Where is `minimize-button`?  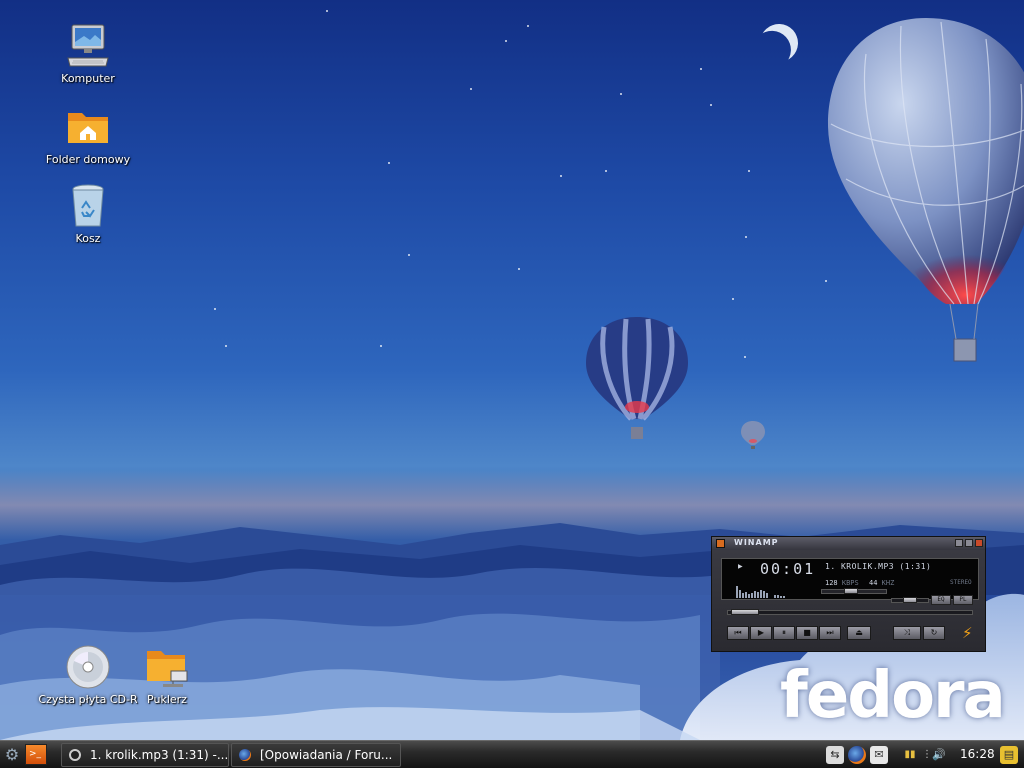 minimize-button is located at coordinates (959, 543).